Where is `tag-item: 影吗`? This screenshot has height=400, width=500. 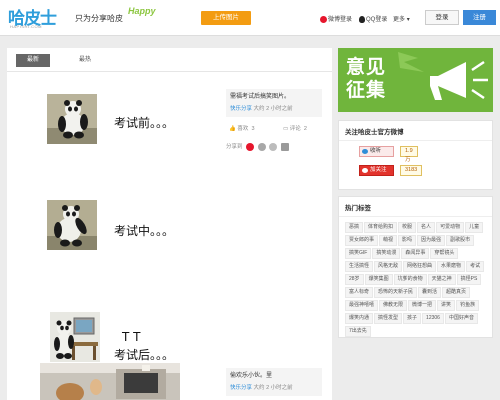
tag-item: 影吗 is located at coordinates (407, 240).